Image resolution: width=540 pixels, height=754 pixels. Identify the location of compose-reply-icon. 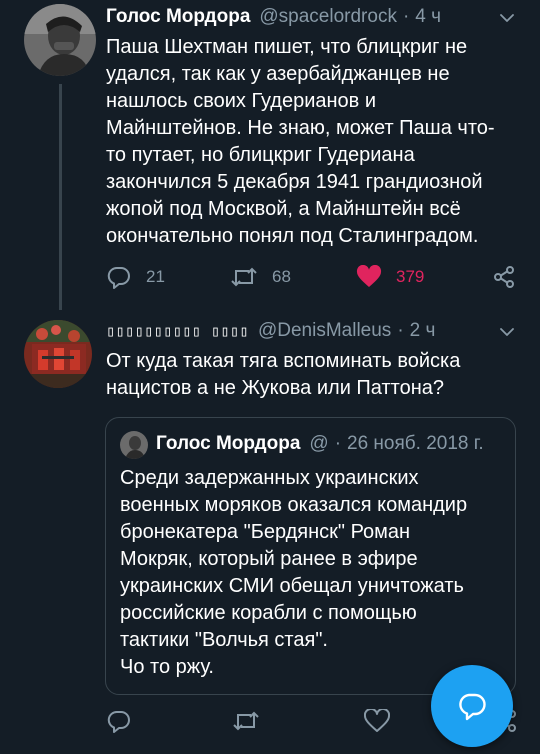
(472, 707).